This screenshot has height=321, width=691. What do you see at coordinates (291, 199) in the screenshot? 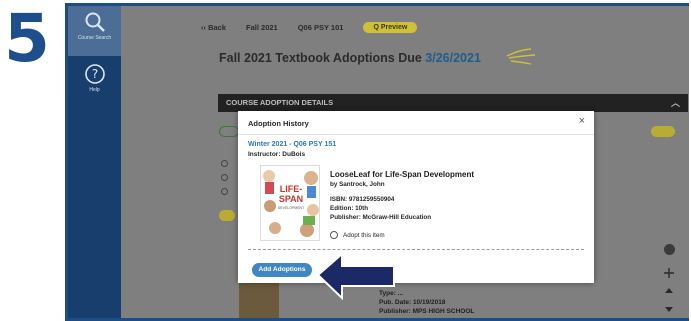
I see `cover-title-2: SPAN` at bounding box center [291, 199].